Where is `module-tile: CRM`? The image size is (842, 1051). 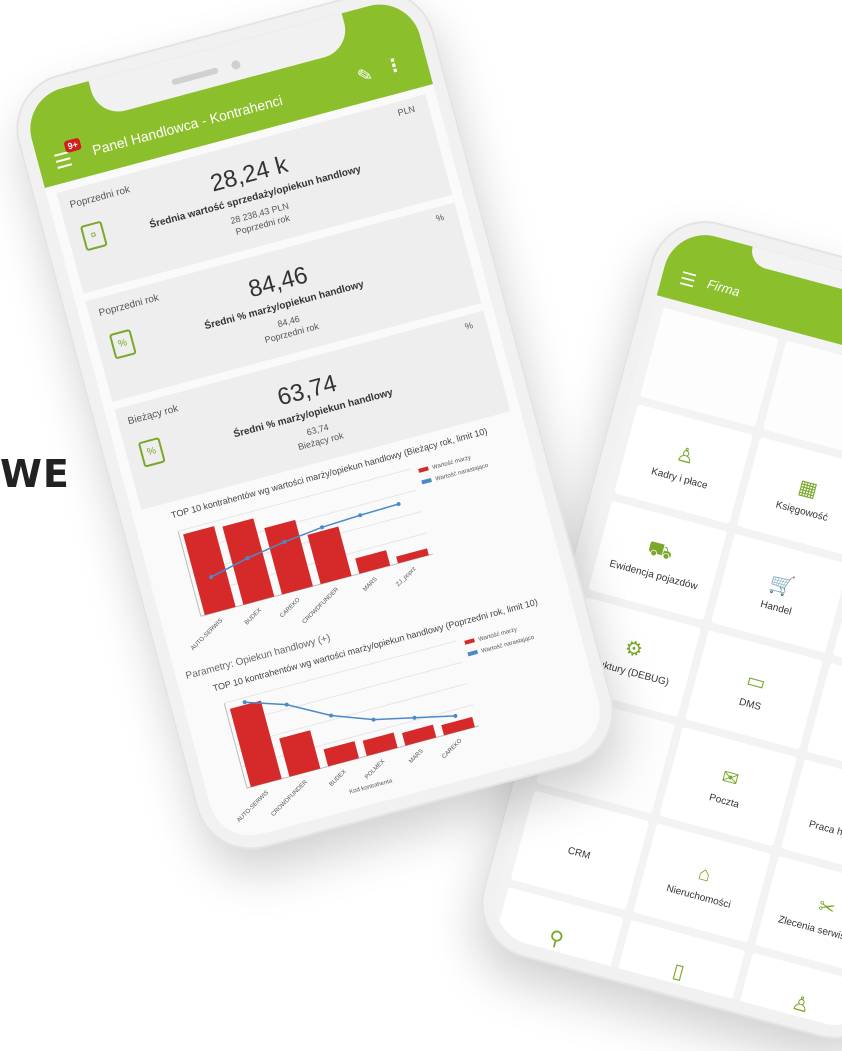
module-tile: CRM is located at coordinates (580, 850).